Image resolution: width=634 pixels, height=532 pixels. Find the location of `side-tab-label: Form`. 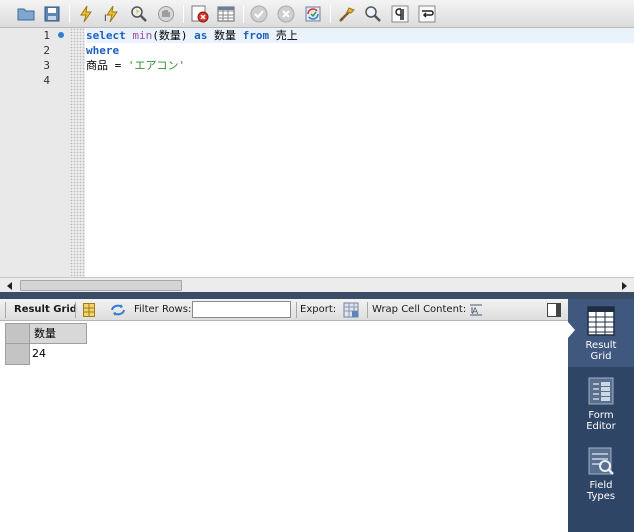

side-tab-label: Form is located at coordinates (601, 415).